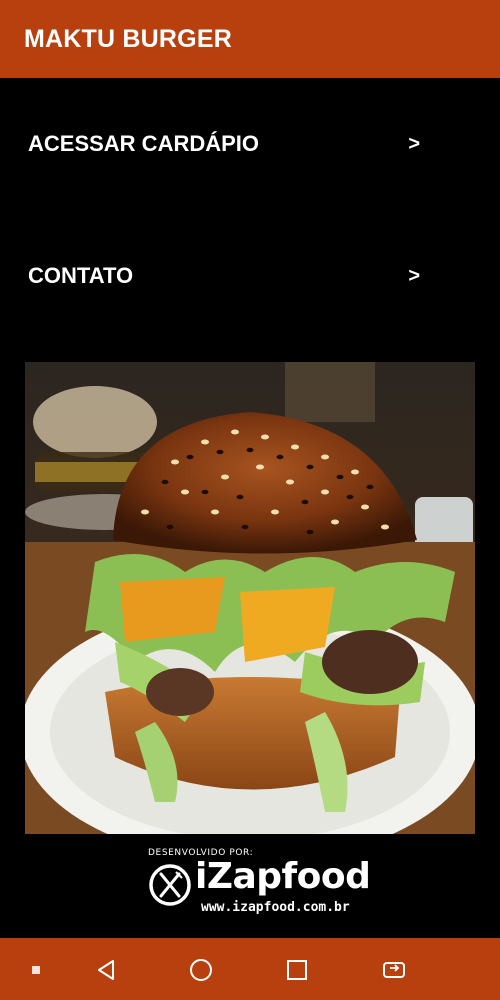 This screenshot has width=500, height=1000. Describe the element at coordinates (250, 39) in the screenshot. I see `app-bar: MAKTU BURGER` at that location.